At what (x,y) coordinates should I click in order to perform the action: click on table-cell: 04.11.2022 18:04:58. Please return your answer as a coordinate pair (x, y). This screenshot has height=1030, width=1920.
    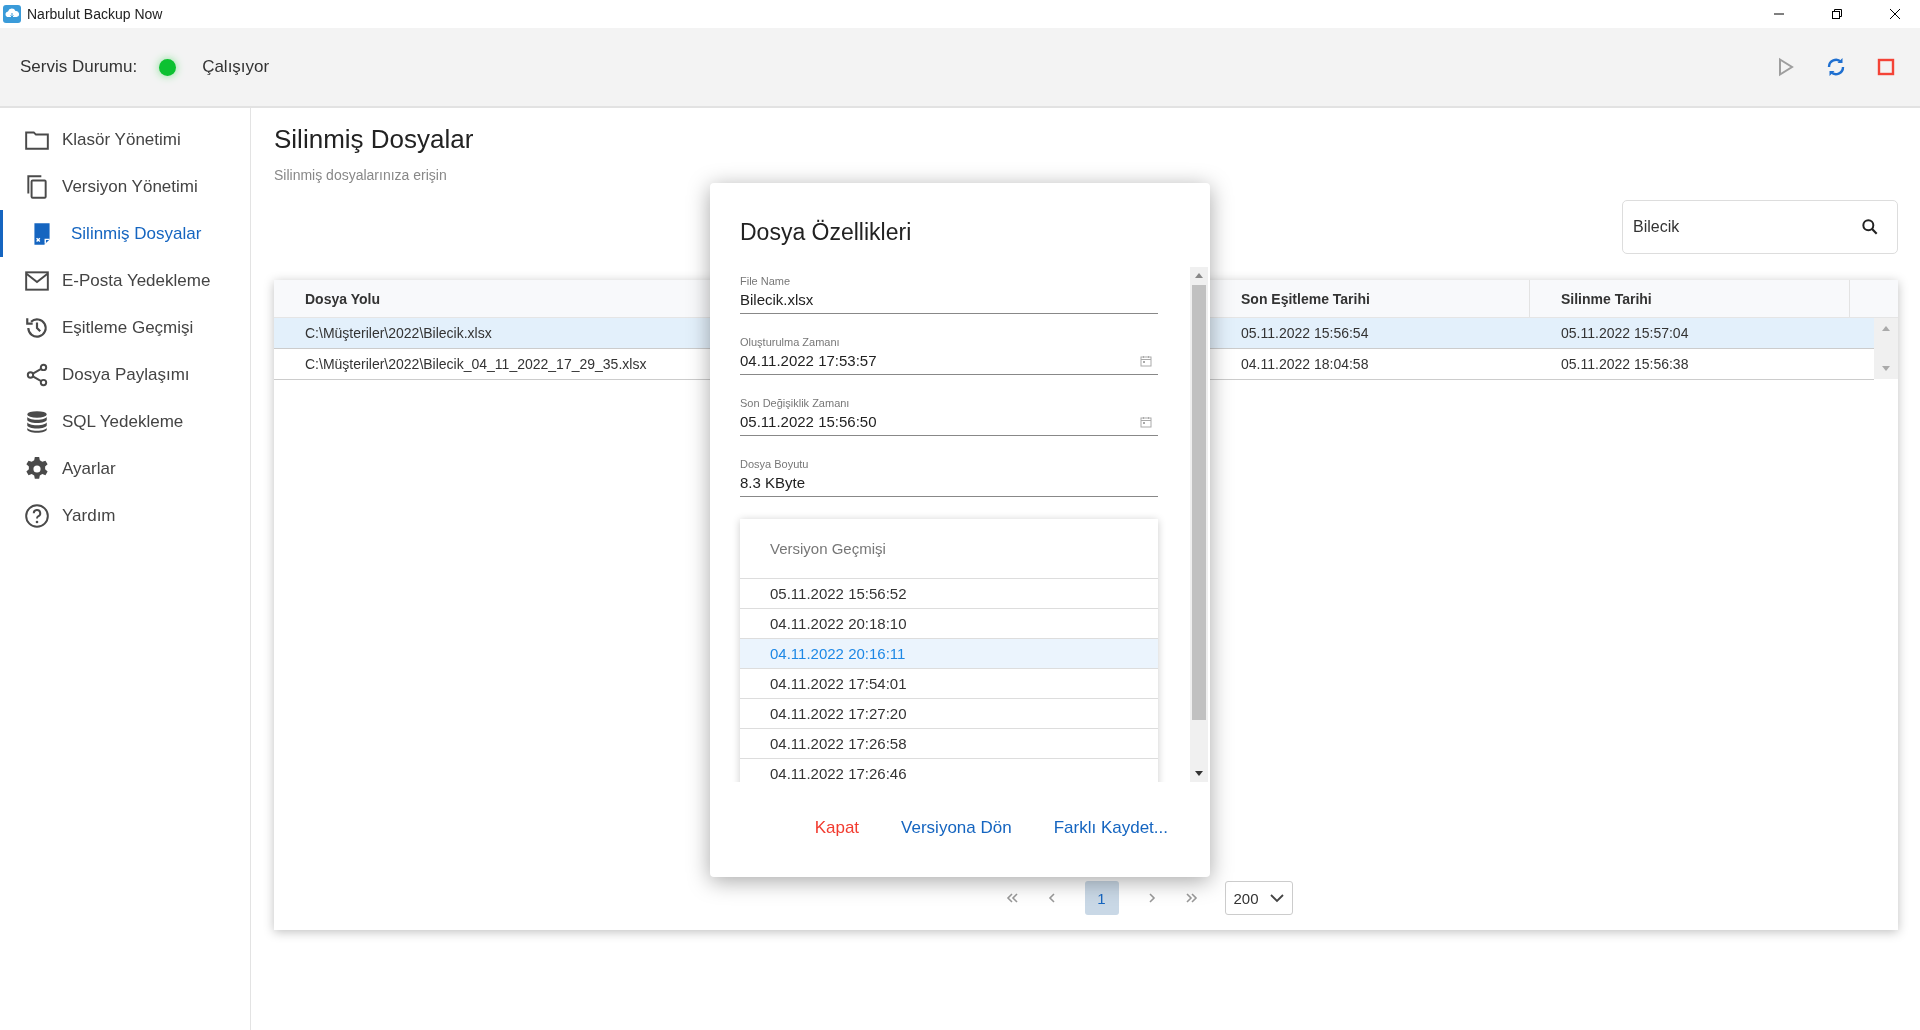
    Looking at the image, I should click on (1305, 364).